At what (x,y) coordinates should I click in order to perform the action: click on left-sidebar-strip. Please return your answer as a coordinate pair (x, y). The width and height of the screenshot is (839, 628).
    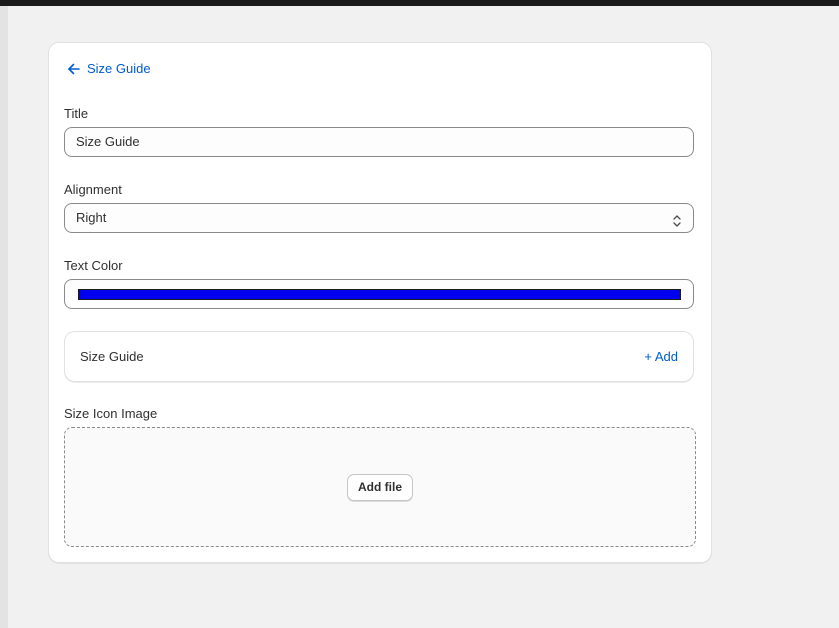
    Looking at the image, I should click on (4, 317).